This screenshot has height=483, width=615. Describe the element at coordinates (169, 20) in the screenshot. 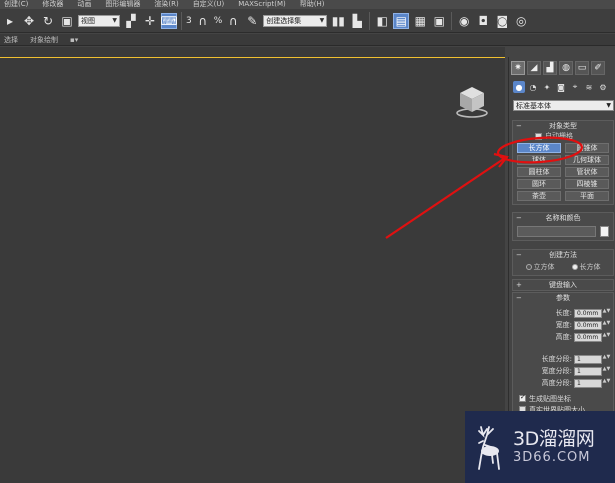

I see `keyboard-shortcut-icon: ⌨` at that location.